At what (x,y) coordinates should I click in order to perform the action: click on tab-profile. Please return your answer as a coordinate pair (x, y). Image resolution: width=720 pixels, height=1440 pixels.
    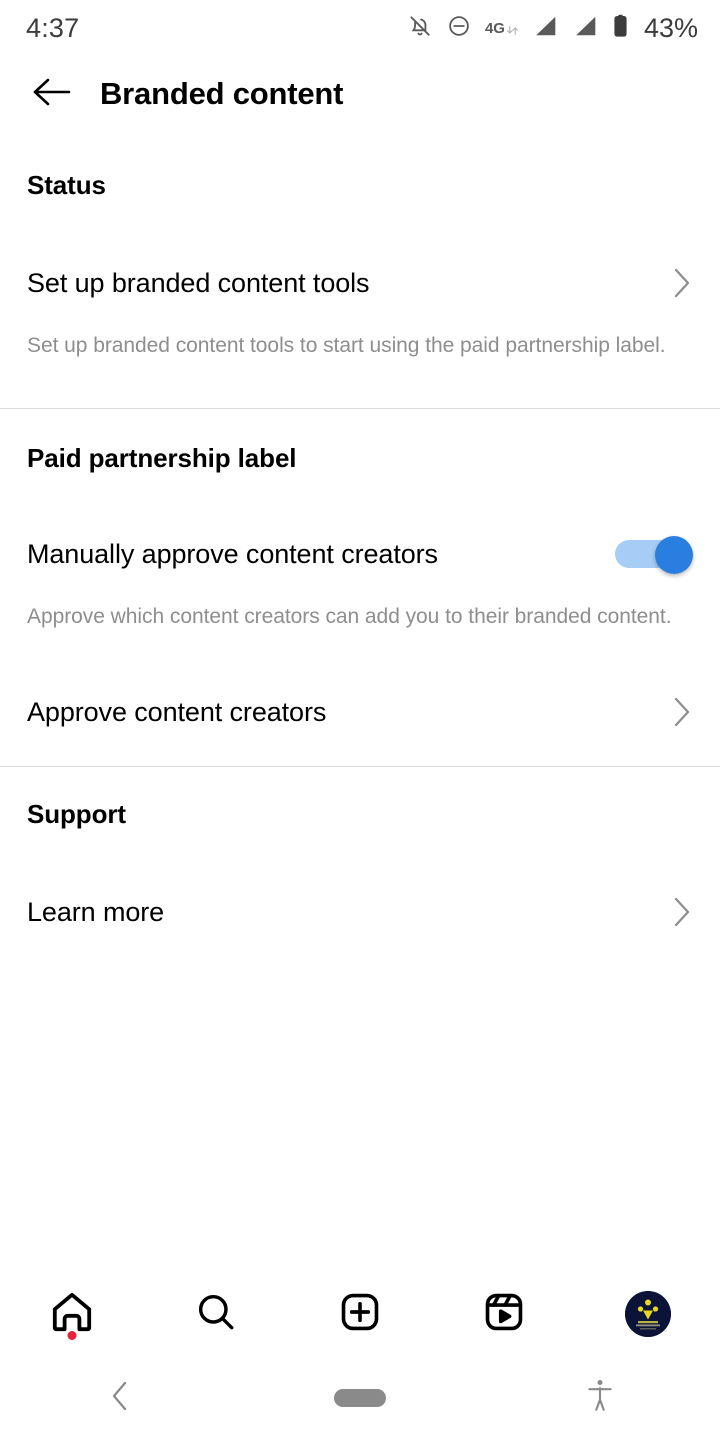
    Looking at the image, I should click on (648, 1314).